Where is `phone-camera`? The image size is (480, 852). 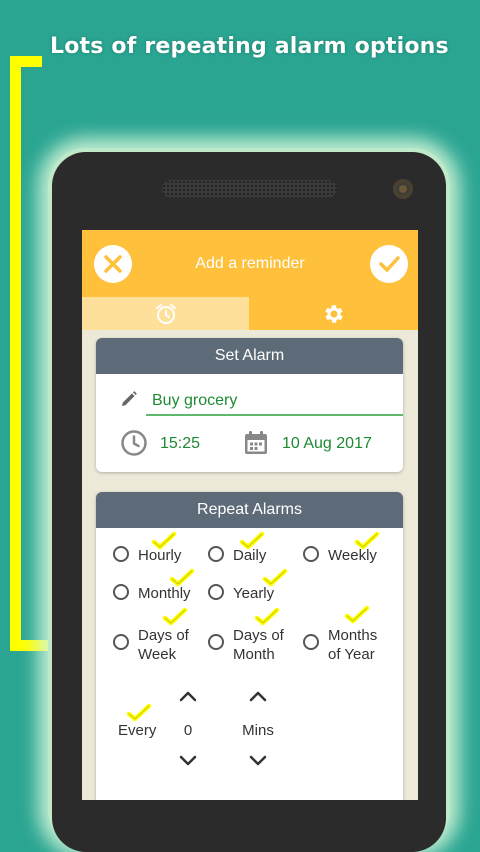 phone-camera is located at coordinates (403, 189).